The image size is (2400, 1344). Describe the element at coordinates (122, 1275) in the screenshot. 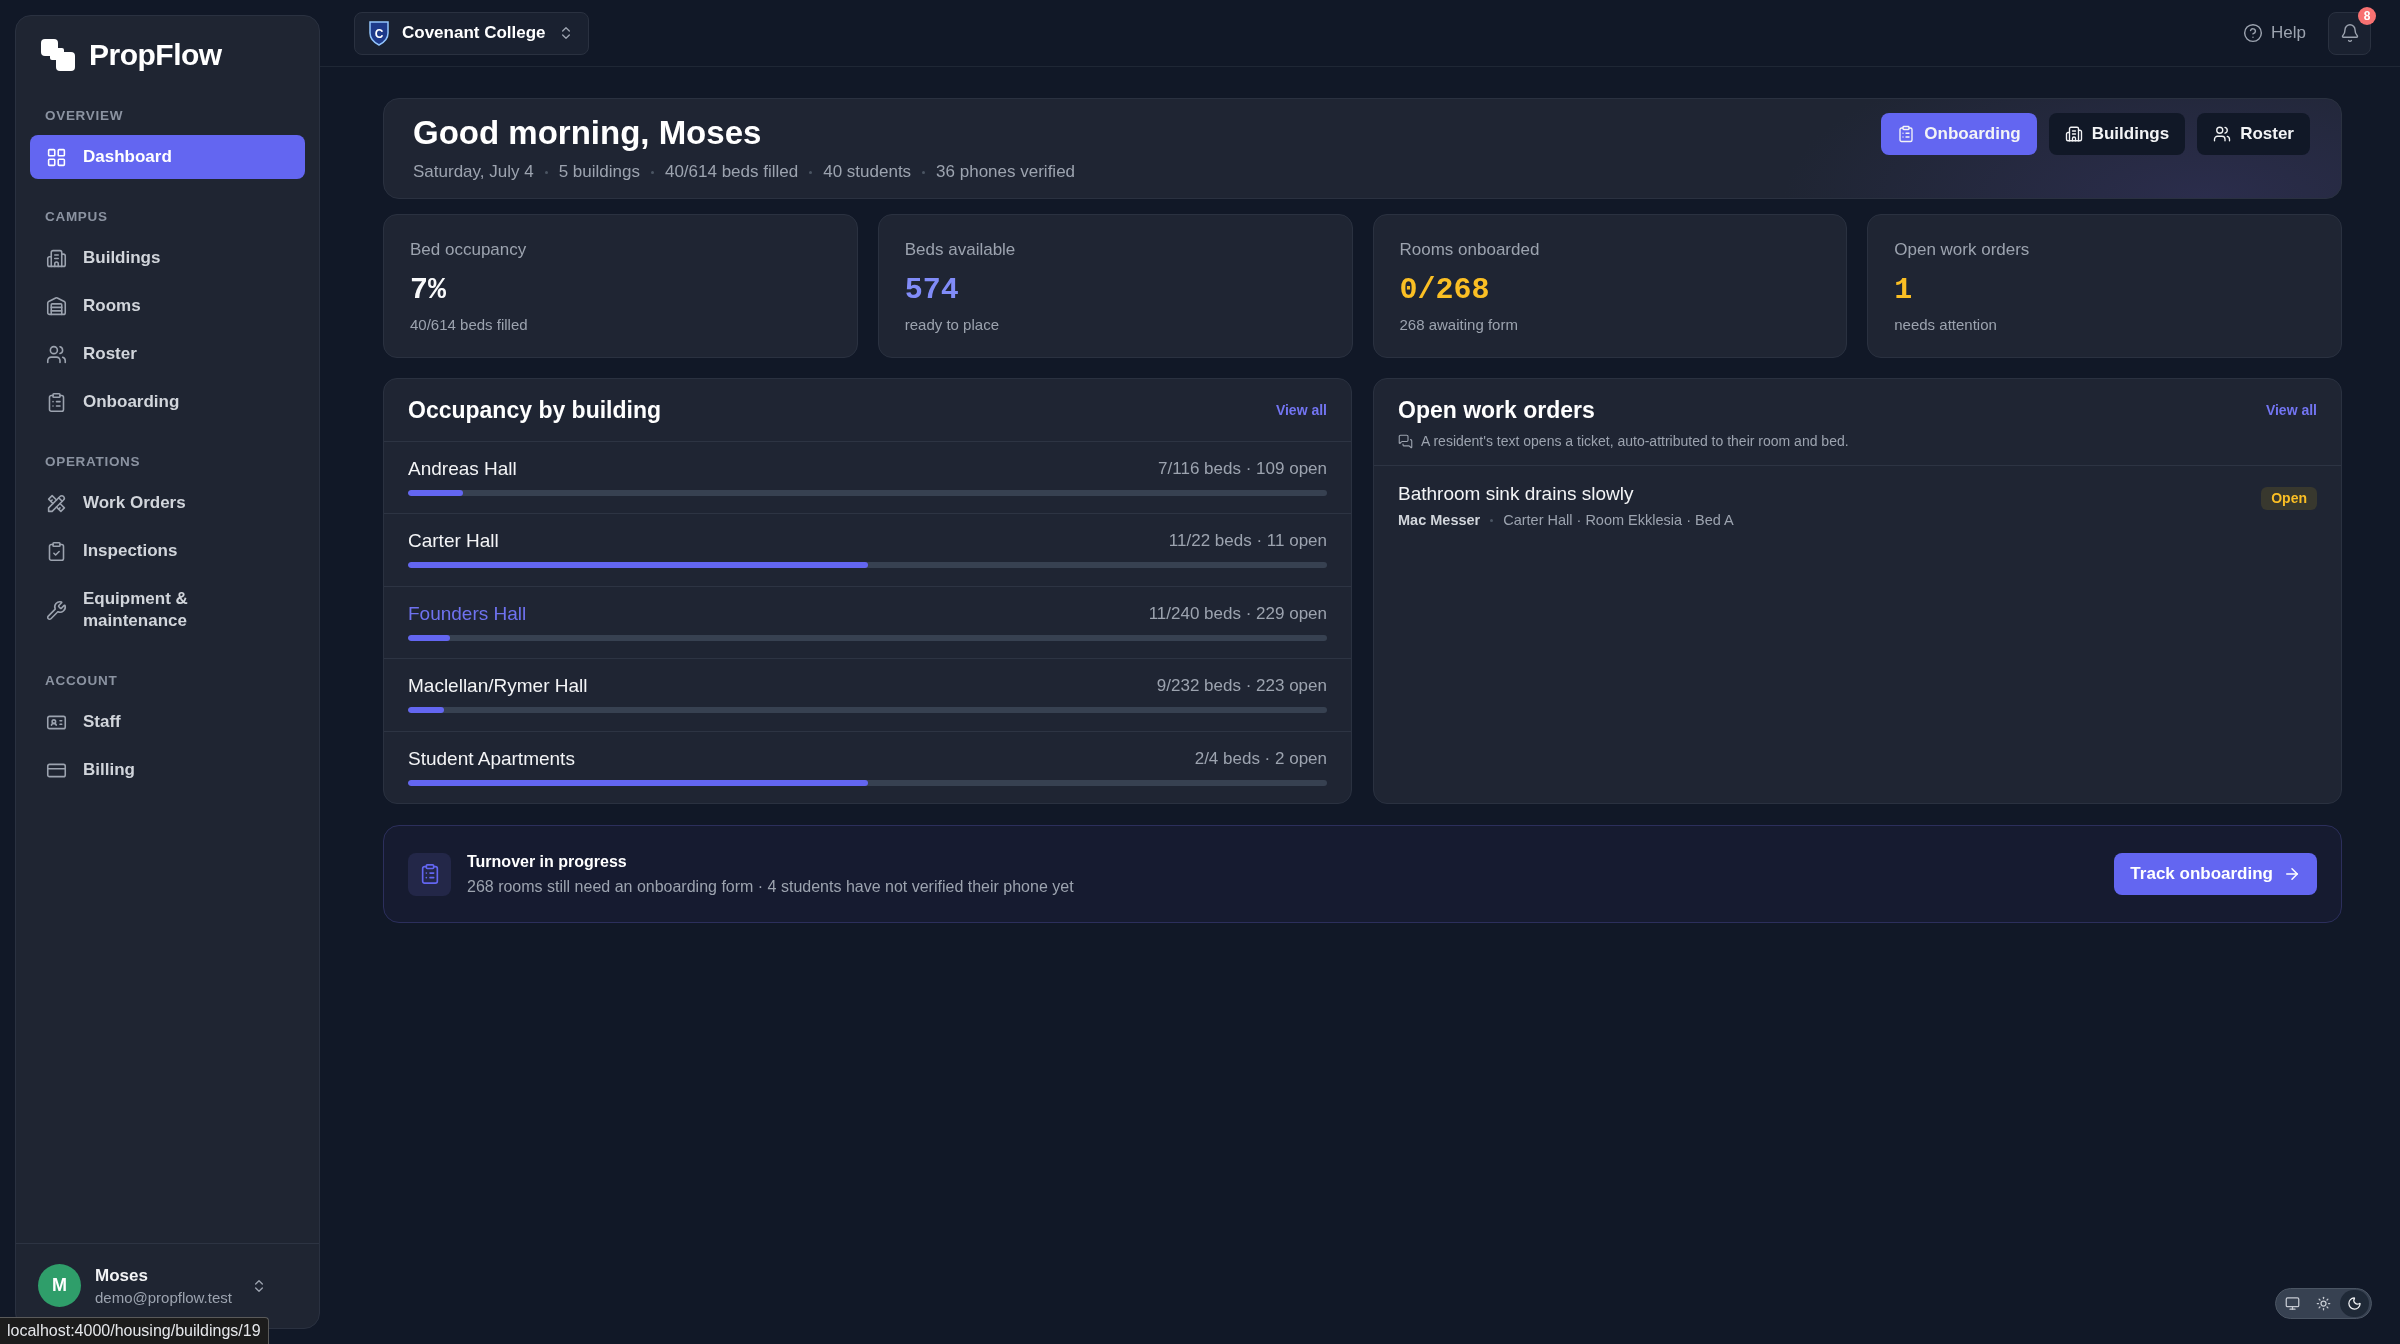

I see `user-name: Moses` at that location.